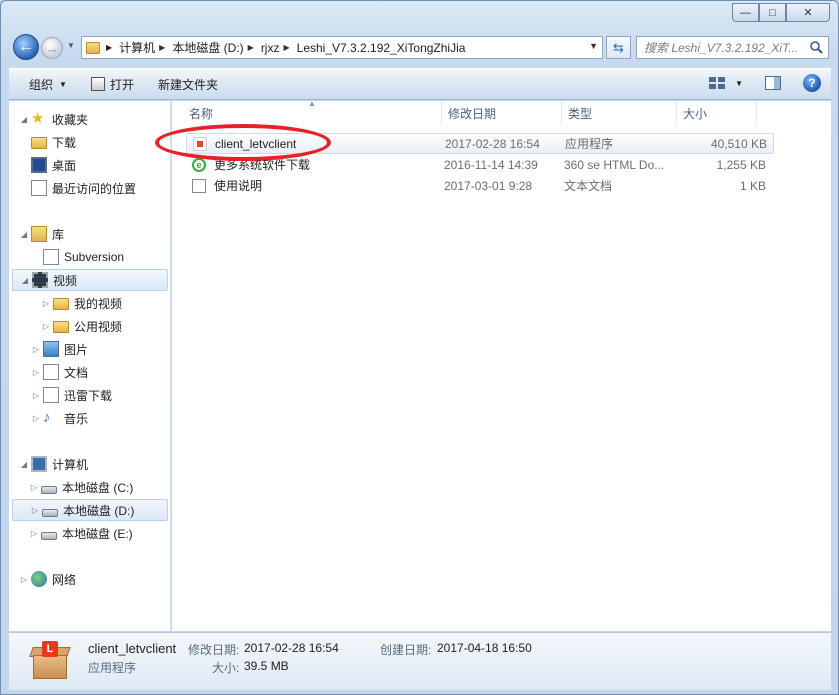 The image size is (839, 695). I want to click on column-name: ▲ 名称, so click(307, 112).